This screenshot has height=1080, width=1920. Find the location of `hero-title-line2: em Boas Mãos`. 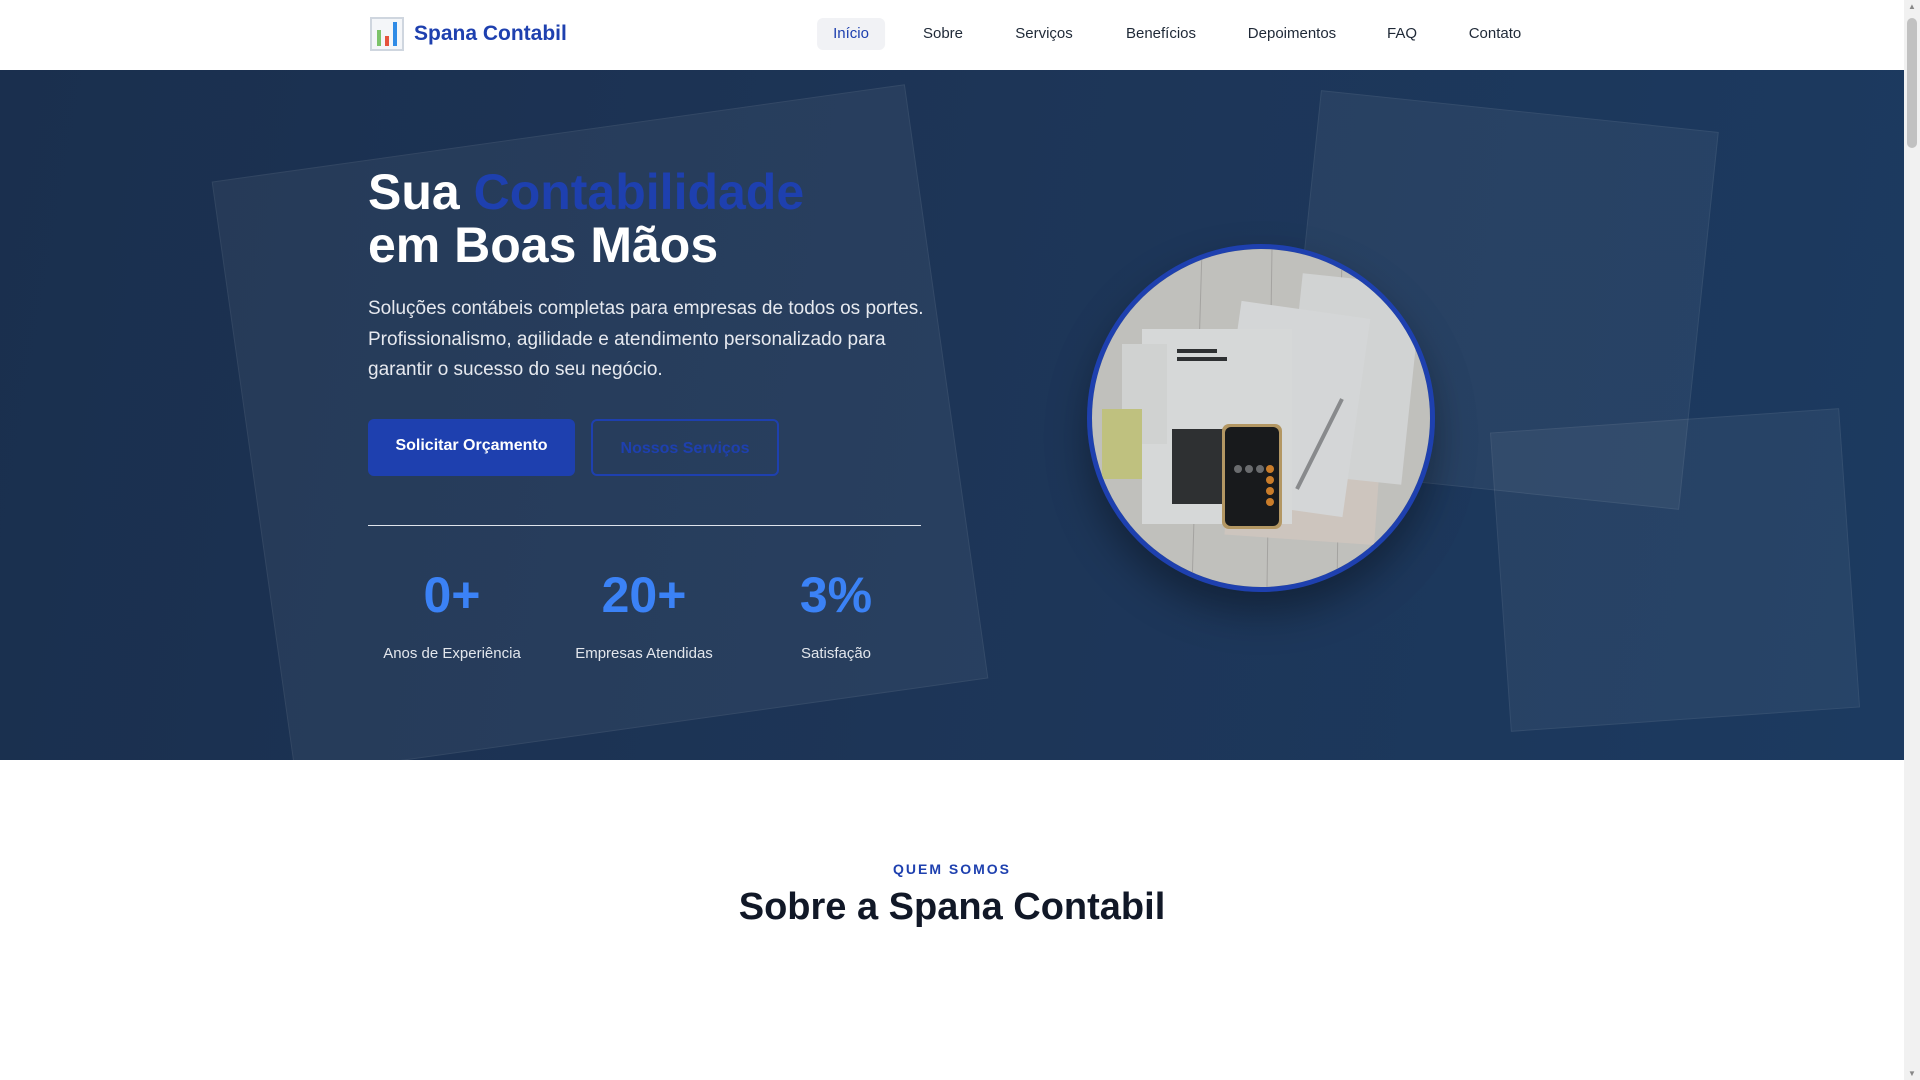

hero-title-line2: em Boas Mãos is located at coordinates (543, 245).